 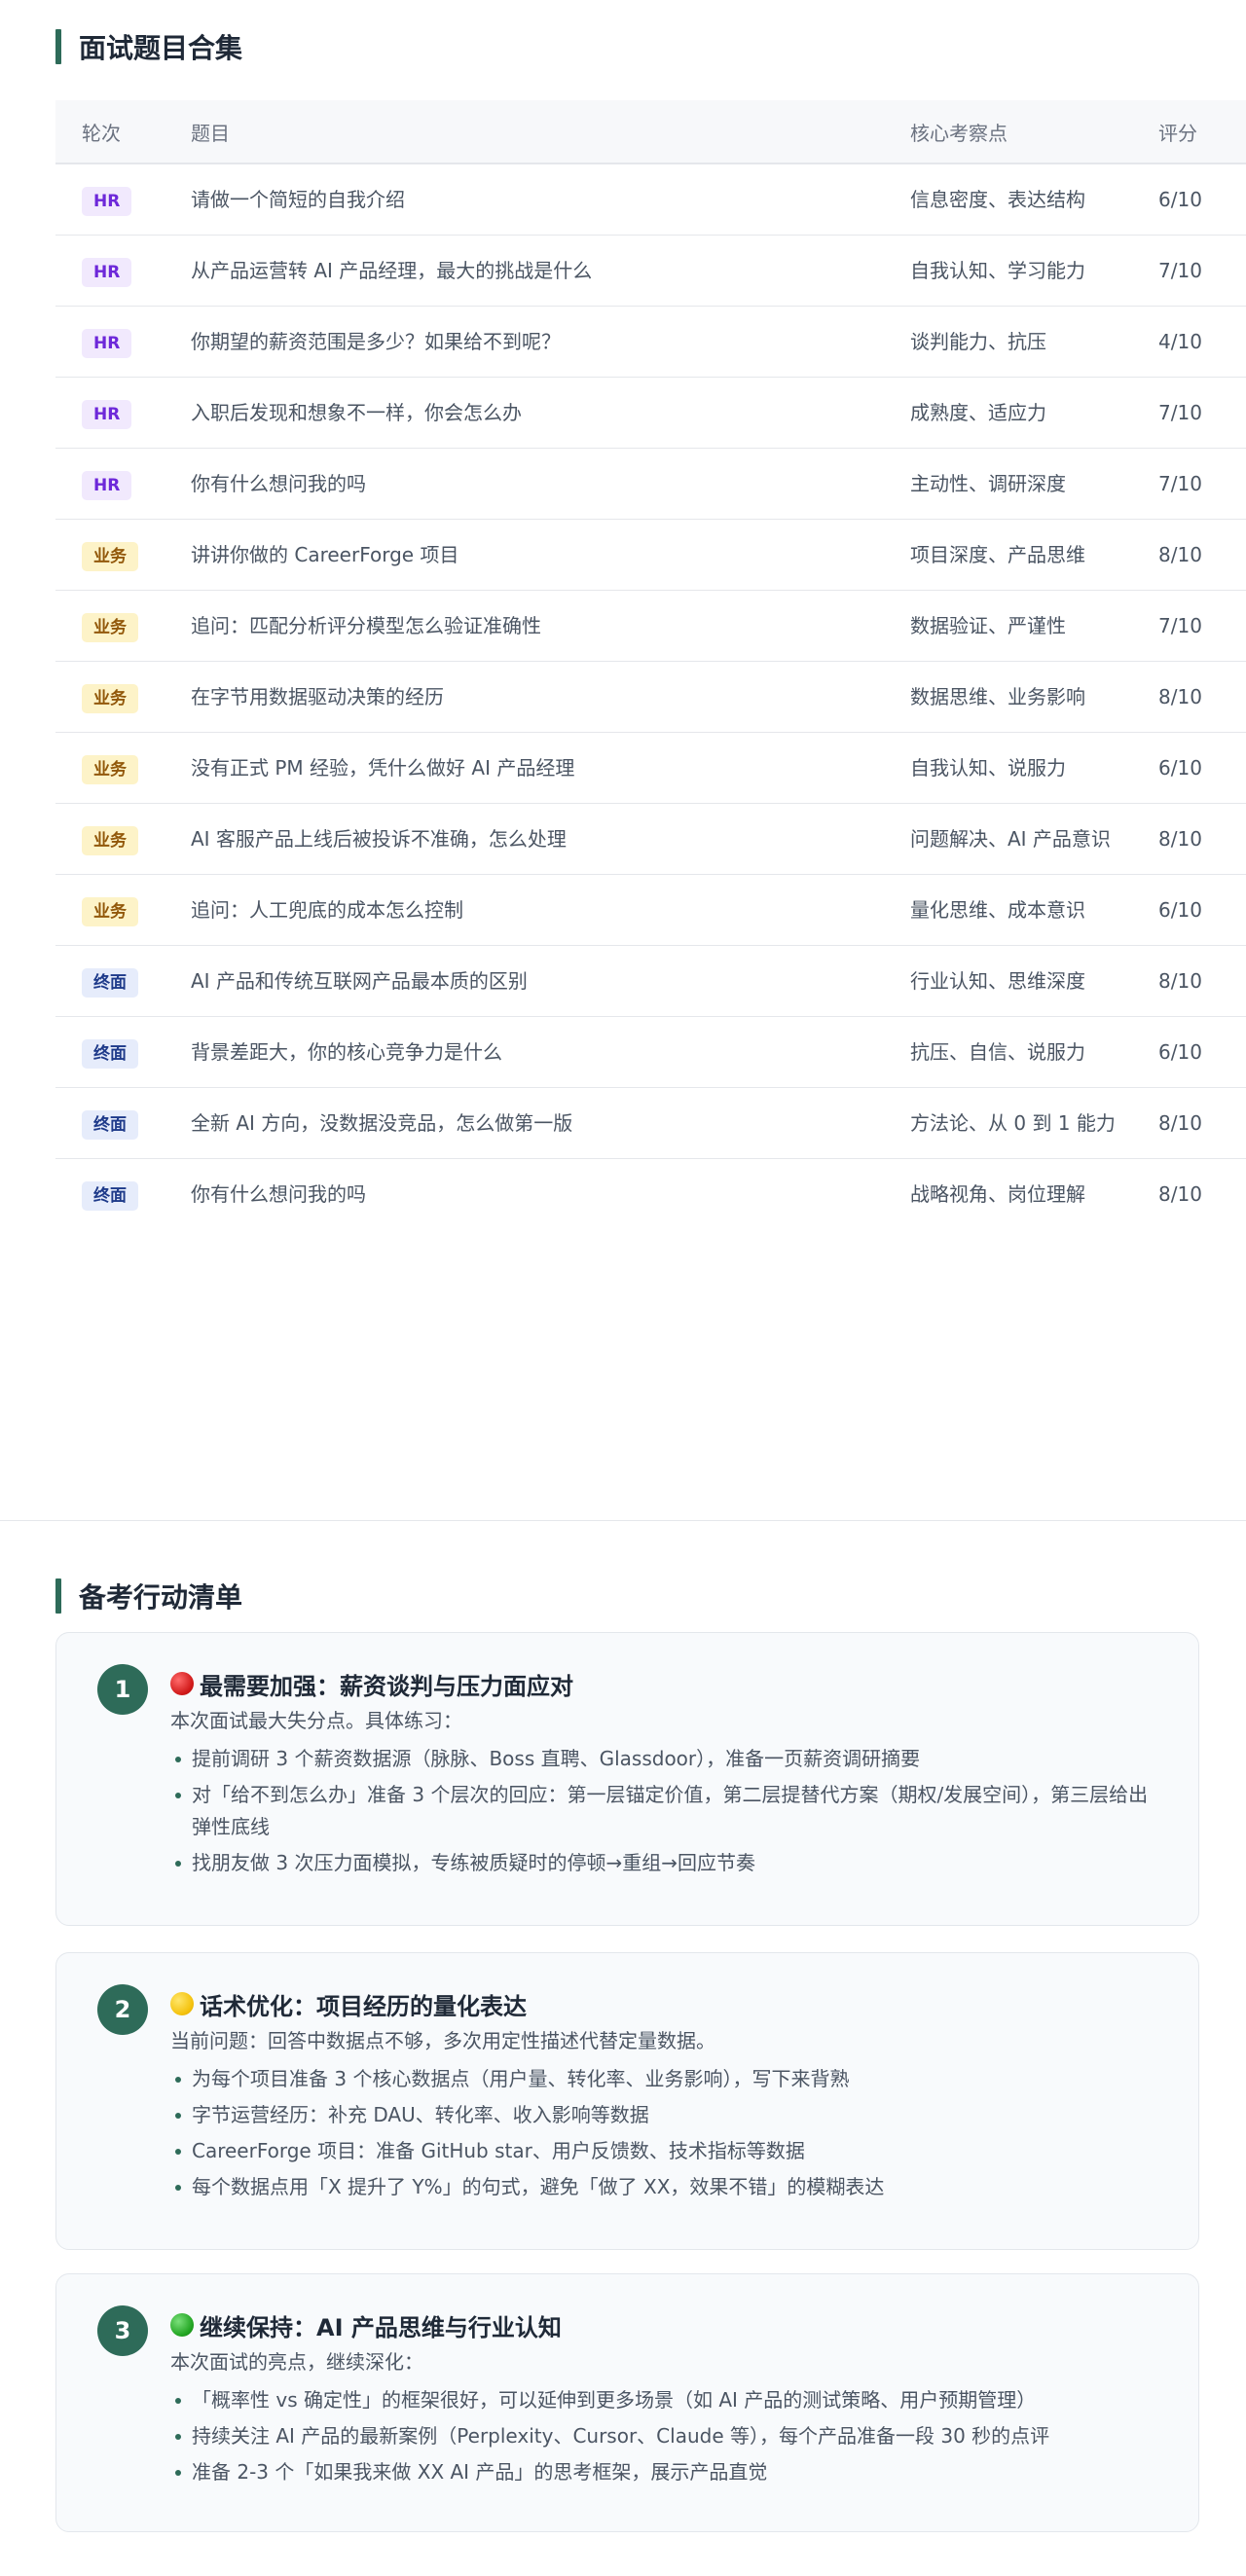 What do you see at coordinates (650, 132) in the screenshot?
I see `table-header-row: 轮次 题目 核心考察点 评分` at bounding box center [650, 132].